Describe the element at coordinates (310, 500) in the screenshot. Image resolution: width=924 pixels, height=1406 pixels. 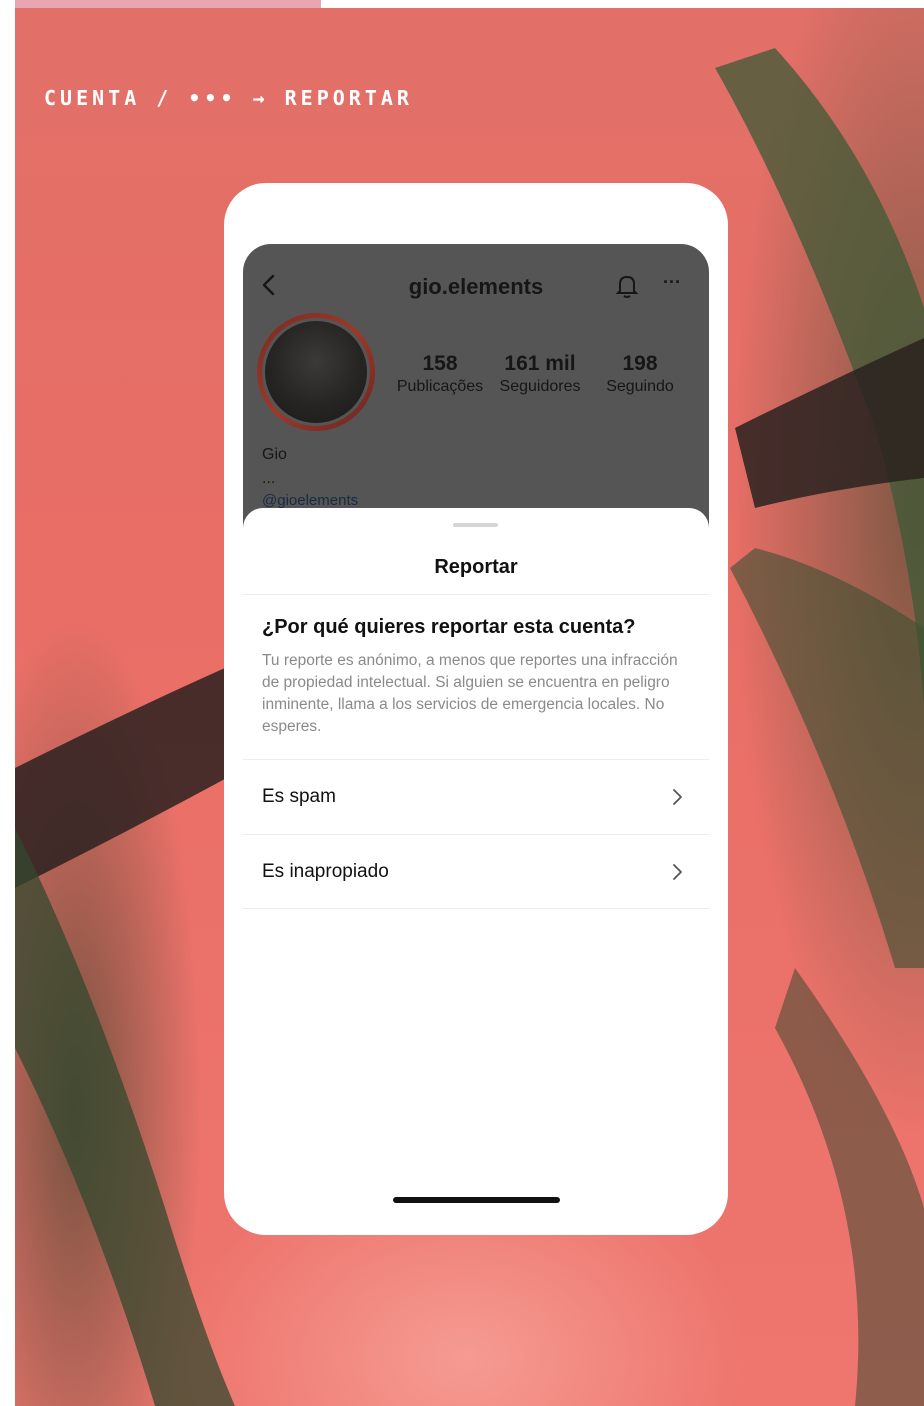
I see `profile-handle-link: @gioelements` at that location.